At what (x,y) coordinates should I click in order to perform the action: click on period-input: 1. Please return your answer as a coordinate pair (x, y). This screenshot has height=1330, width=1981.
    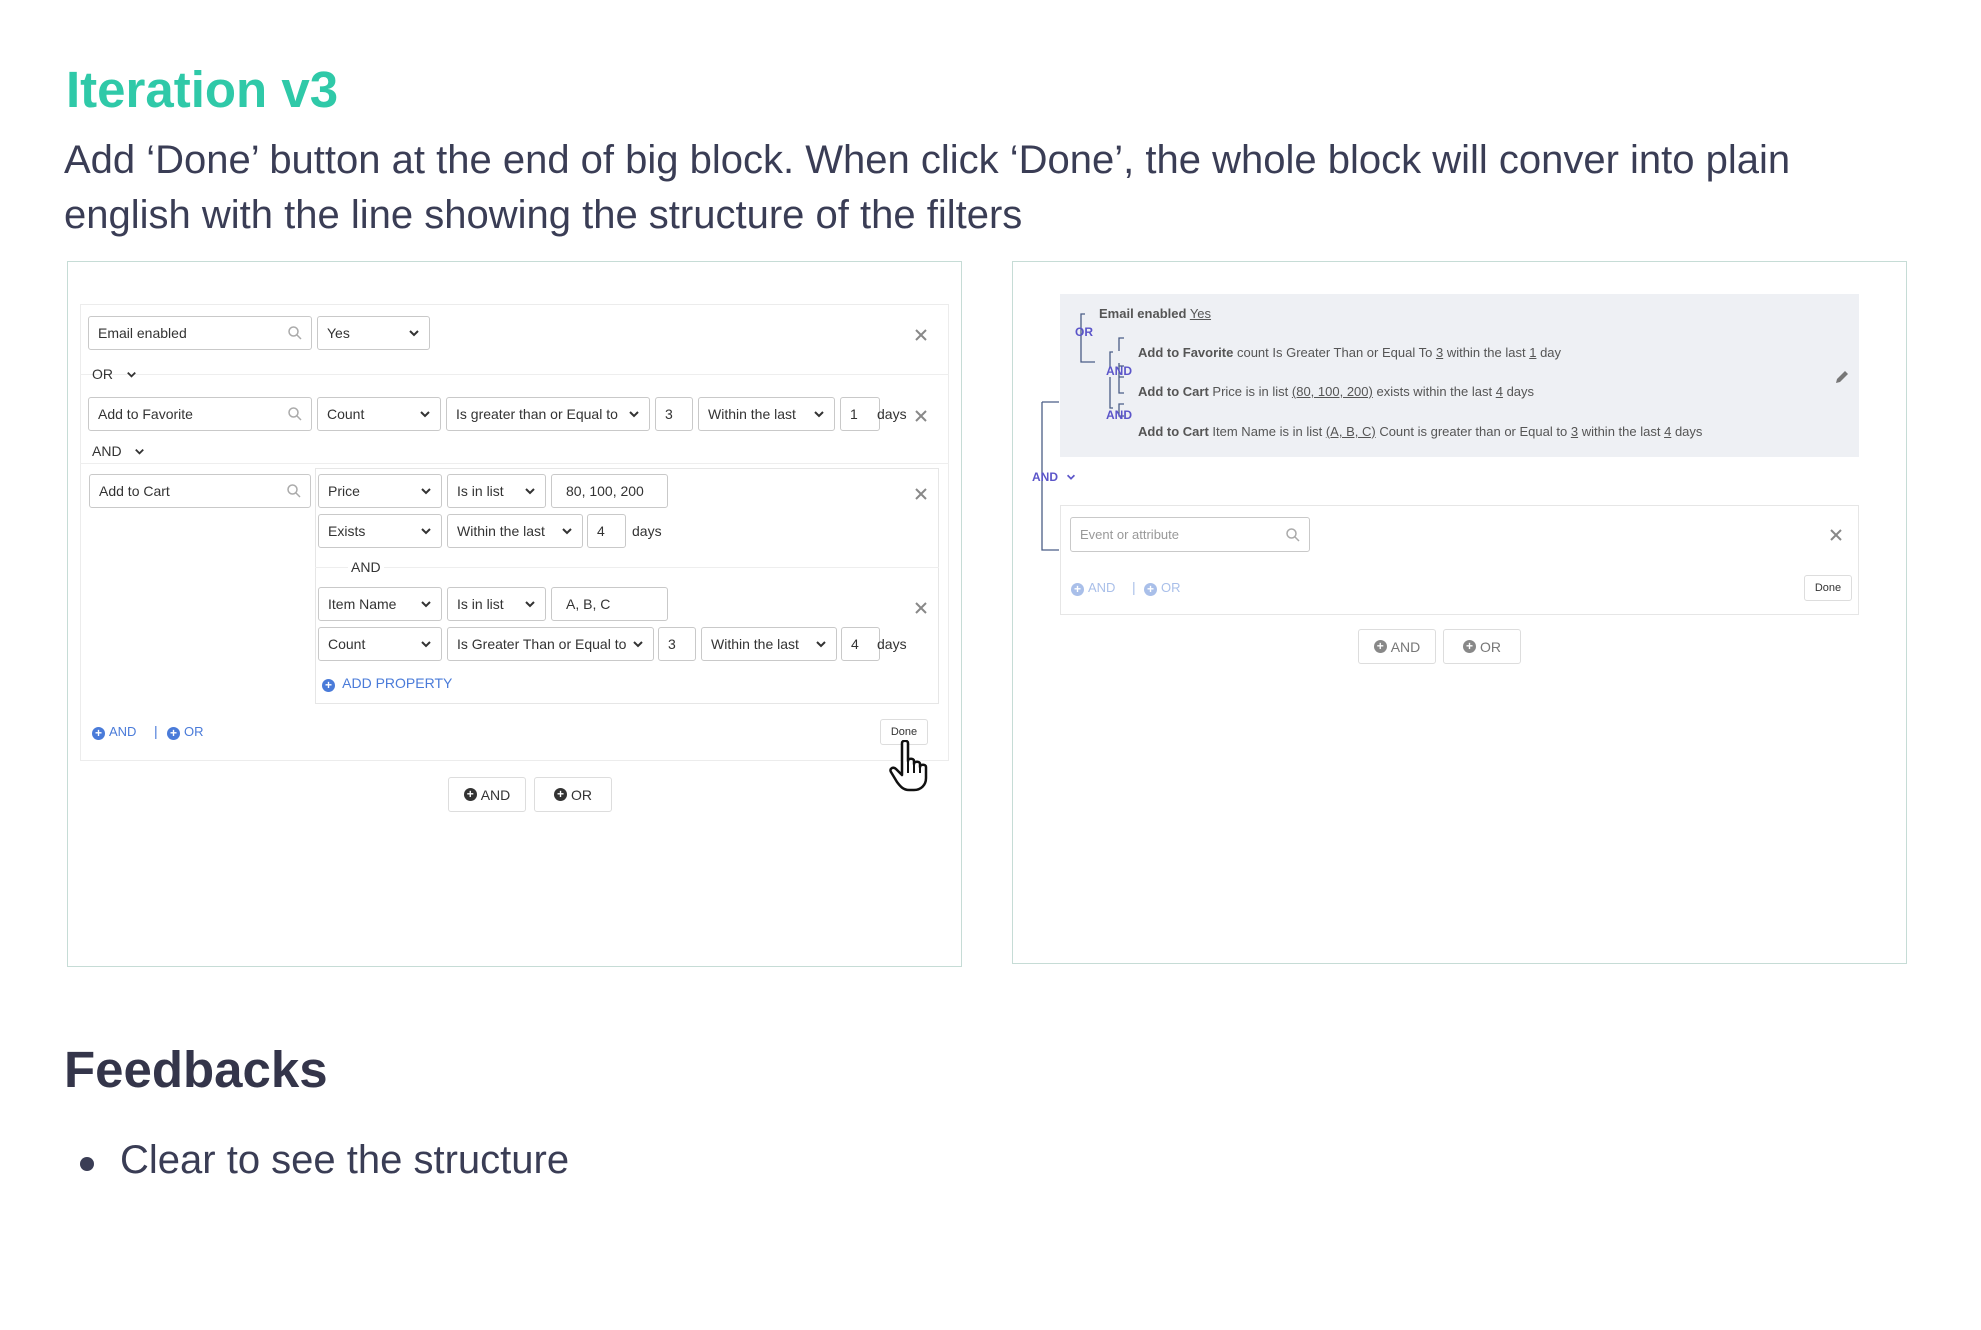
    Looking at the image, I should click on (860, 414).